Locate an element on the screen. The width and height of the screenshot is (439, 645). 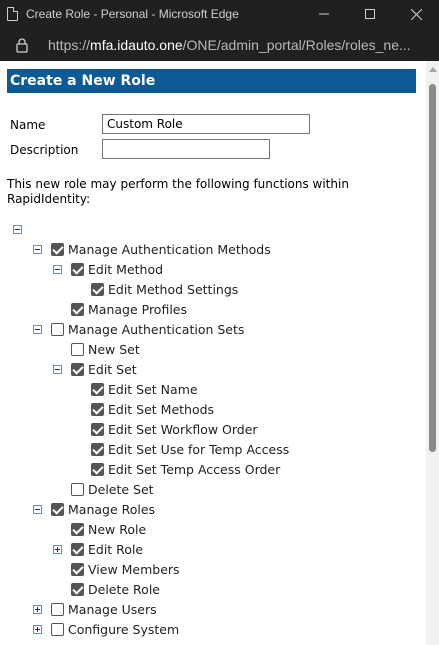
close-icon is located at coordinates (416, 14).